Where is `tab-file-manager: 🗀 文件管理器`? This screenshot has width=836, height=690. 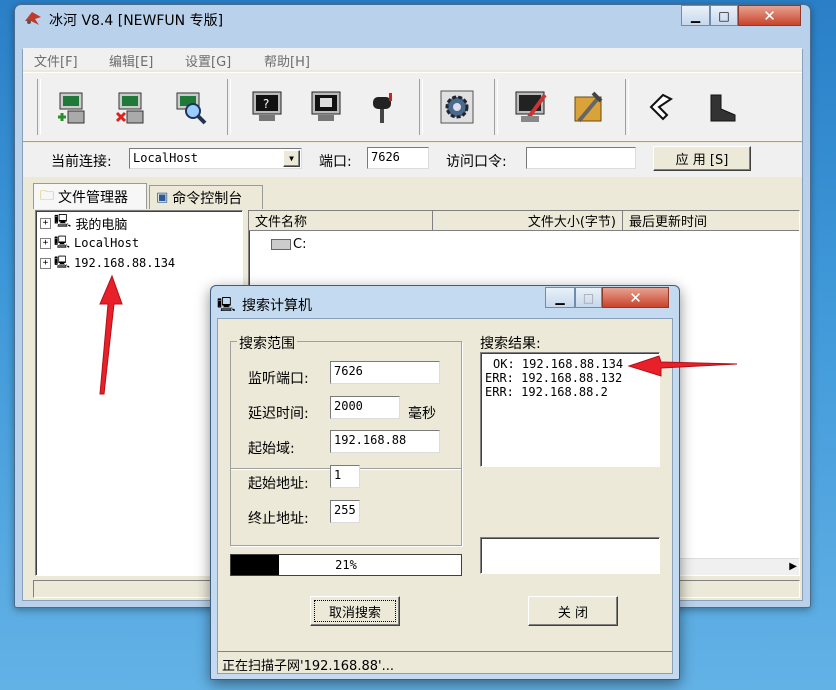 tab-file-manager: 🗀 文件管理器 is located at coordinates (90, 196).